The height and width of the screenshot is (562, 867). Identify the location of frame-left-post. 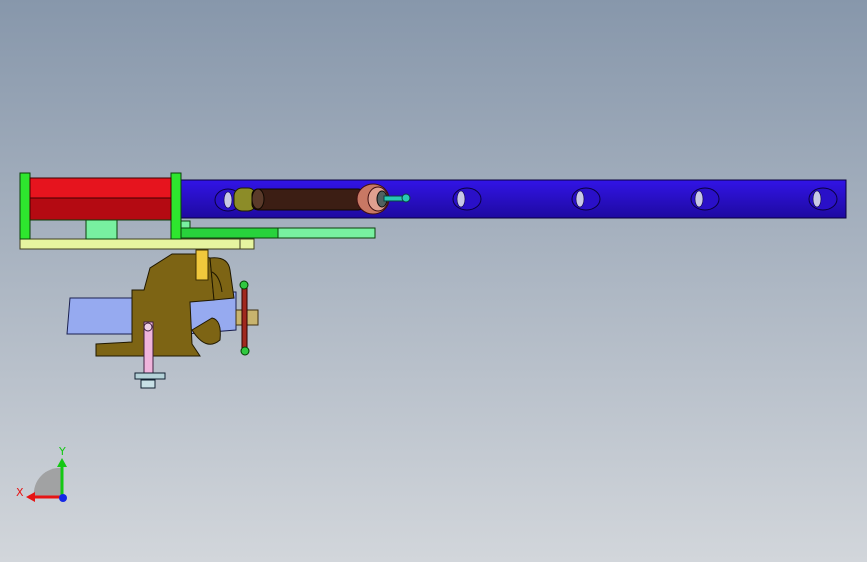
(25, 206).